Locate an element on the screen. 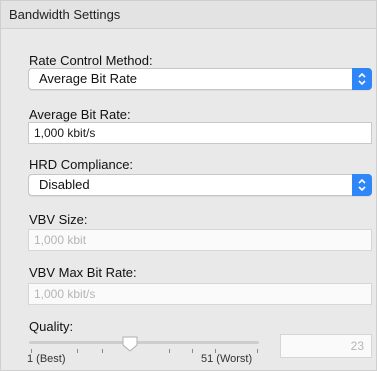 This screenshot has height=371, width=377. average-bit-rate-label: Average Bit Rate: is located at coordinates (80, 114).